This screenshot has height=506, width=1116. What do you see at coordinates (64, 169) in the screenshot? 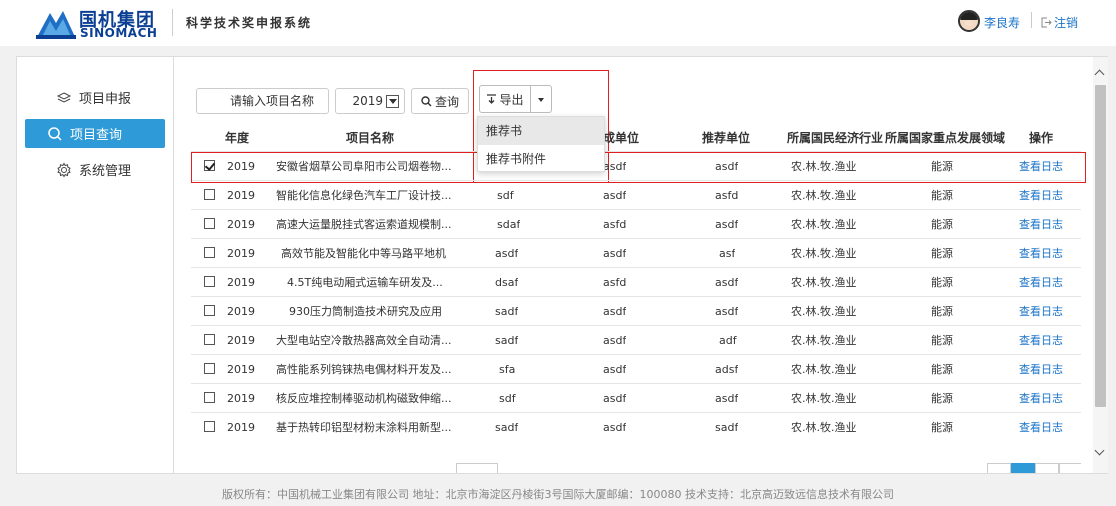
I see `gear-icon` at bounding box center [64, 169].